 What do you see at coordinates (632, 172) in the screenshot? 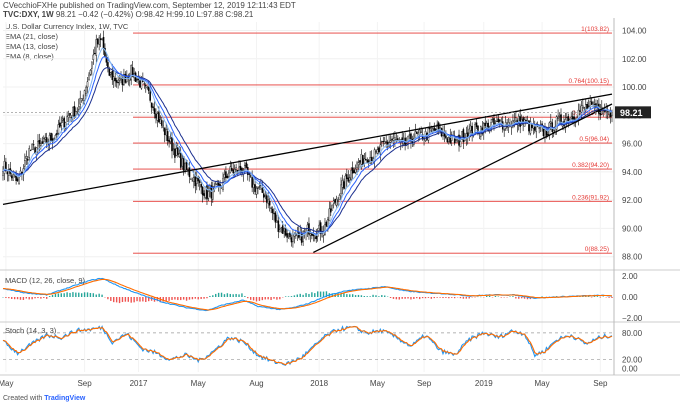
I see `price-tick-label: 94.00` at bounding box center [632, 172].